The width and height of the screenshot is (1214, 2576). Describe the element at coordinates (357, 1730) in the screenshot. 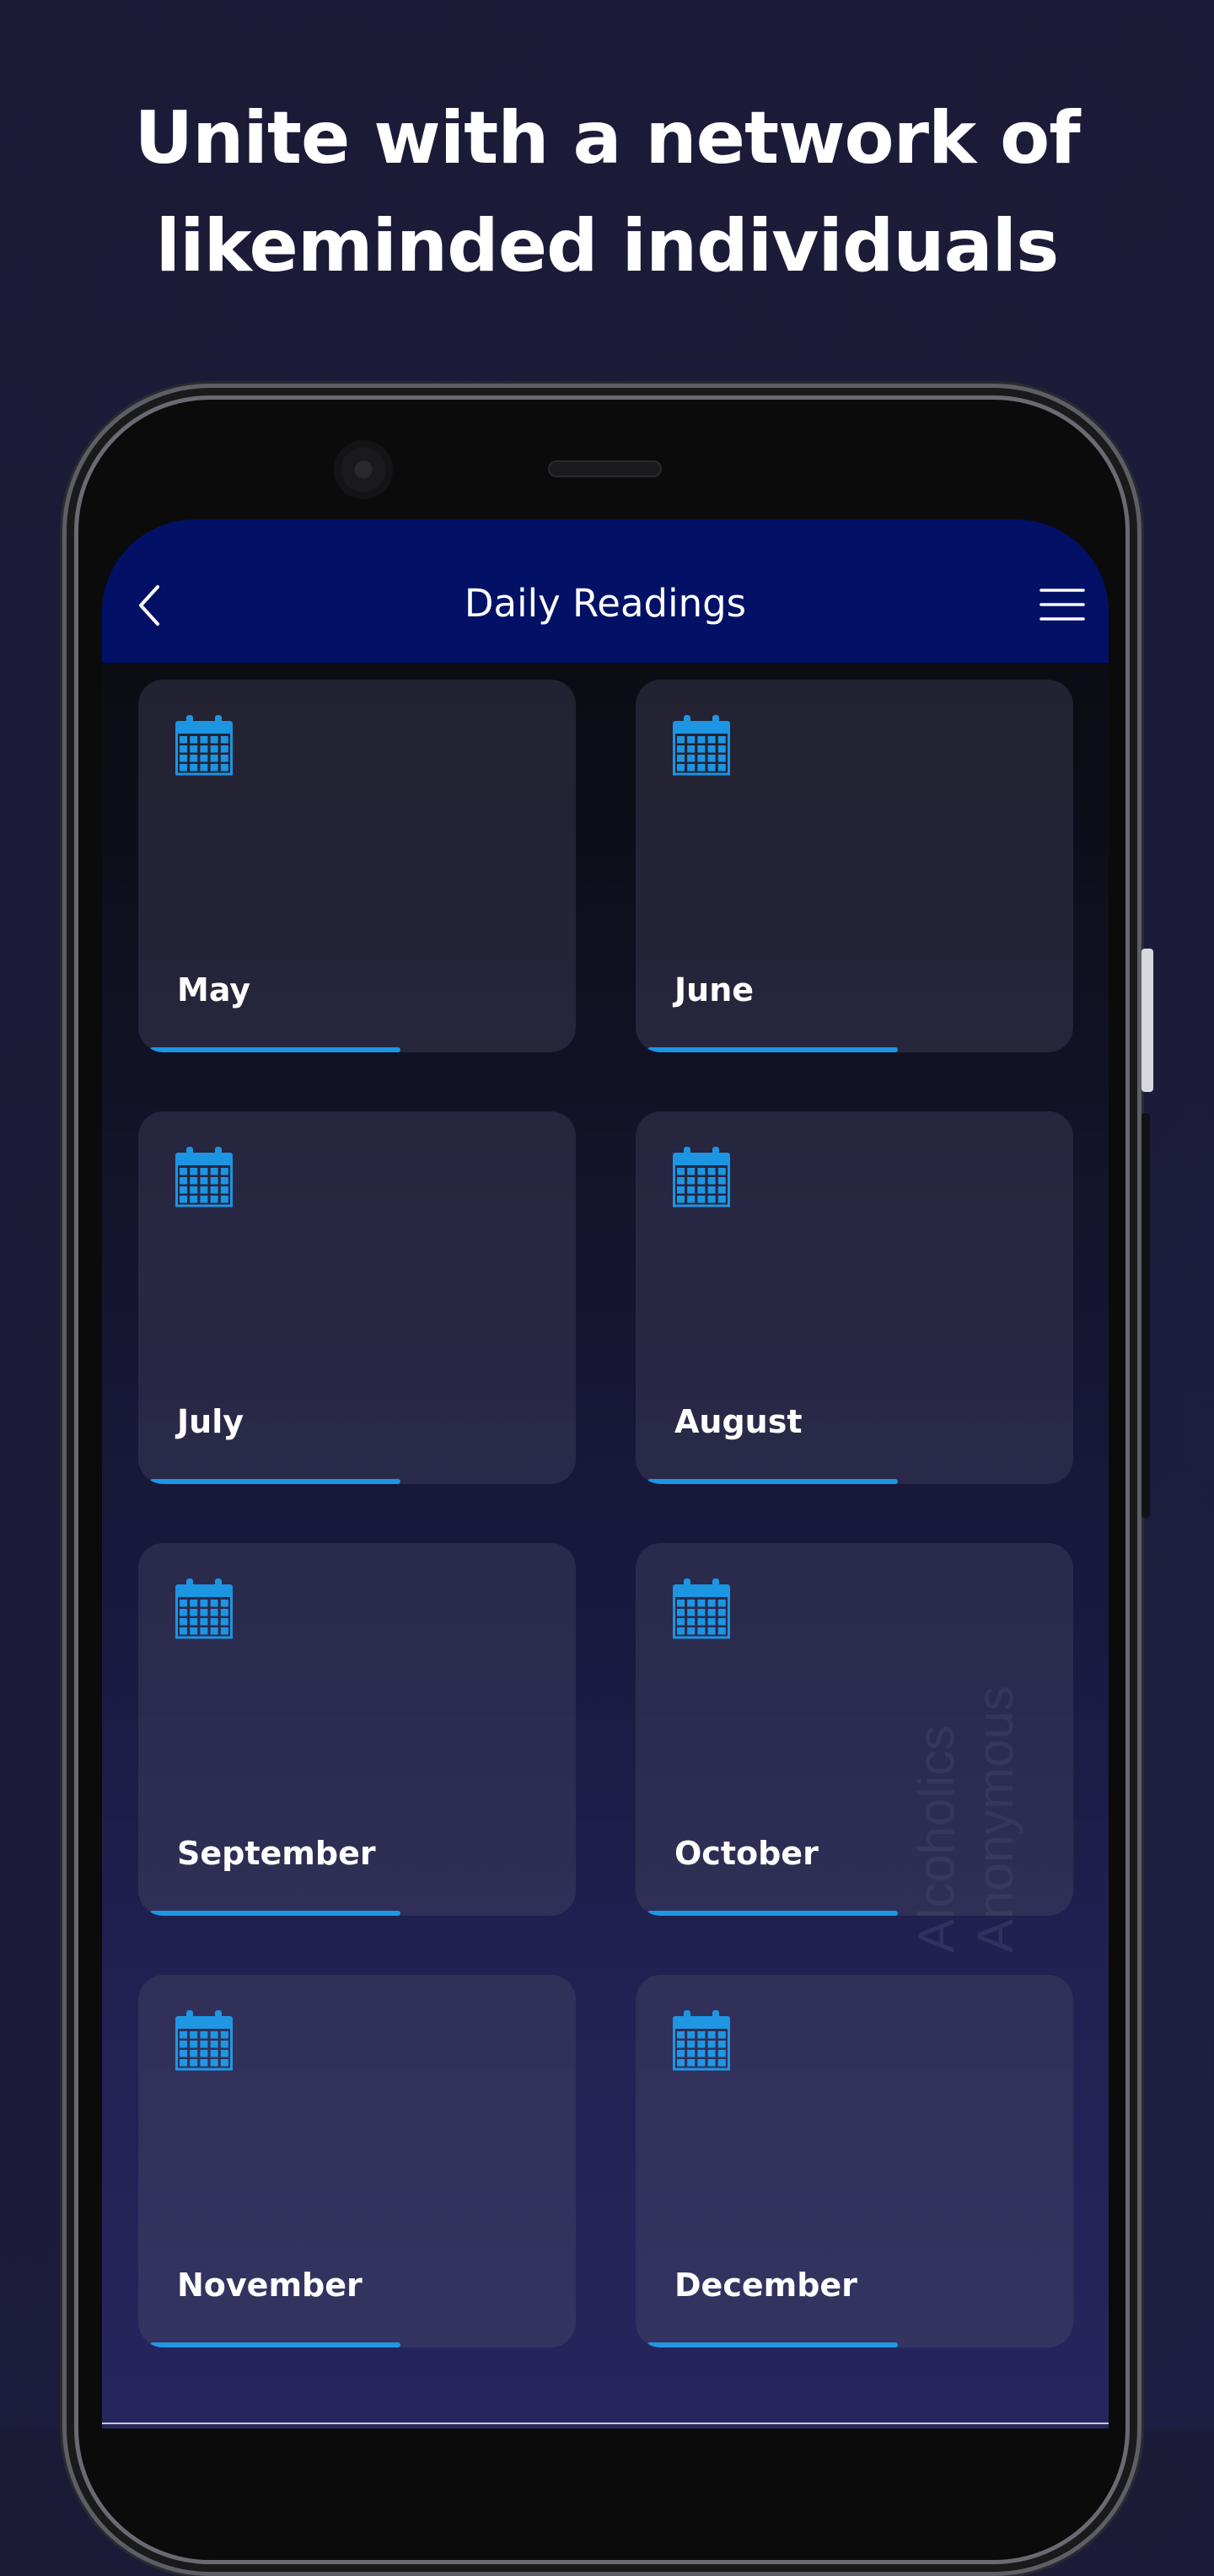

I see `month-card-september: September` at that location.